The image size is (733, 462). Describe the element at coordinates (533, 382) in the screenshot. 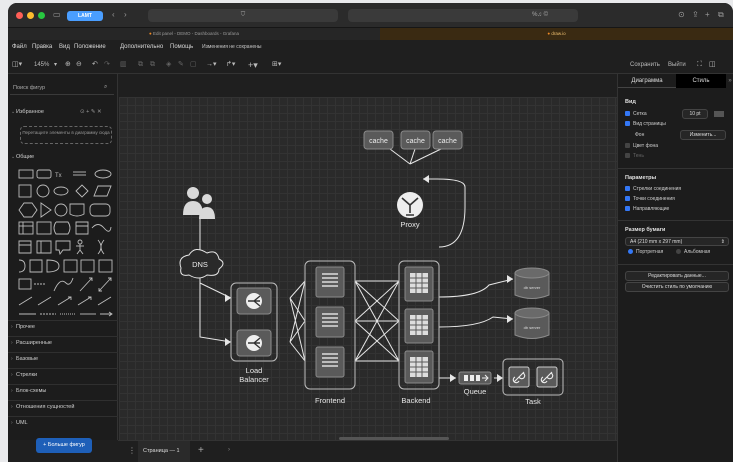

I see `task-group: Task` at that location.